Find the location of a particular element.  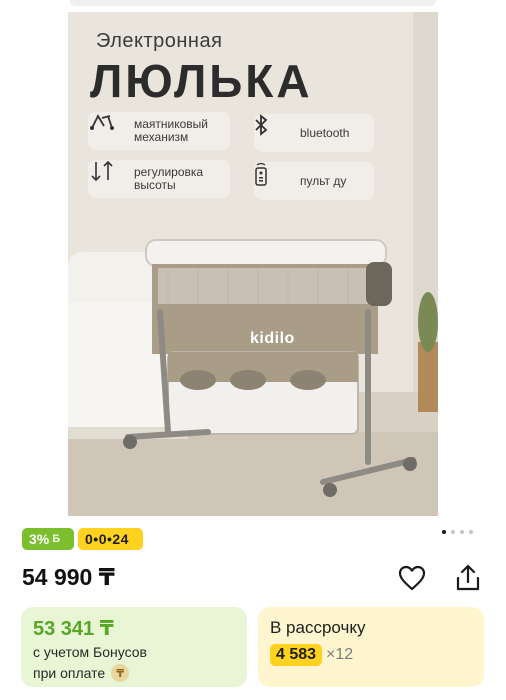

pendulum-icon is located at coordinates (108, 130).